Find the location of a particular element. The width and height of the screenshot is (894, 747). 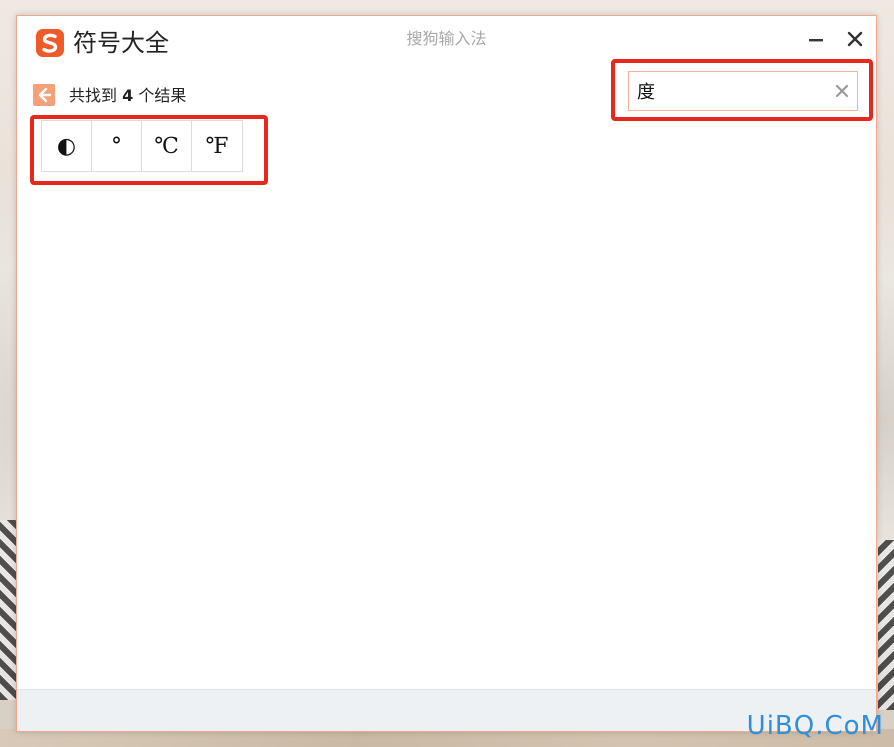

back-arrow-icon is located at coordinates (45, 95).